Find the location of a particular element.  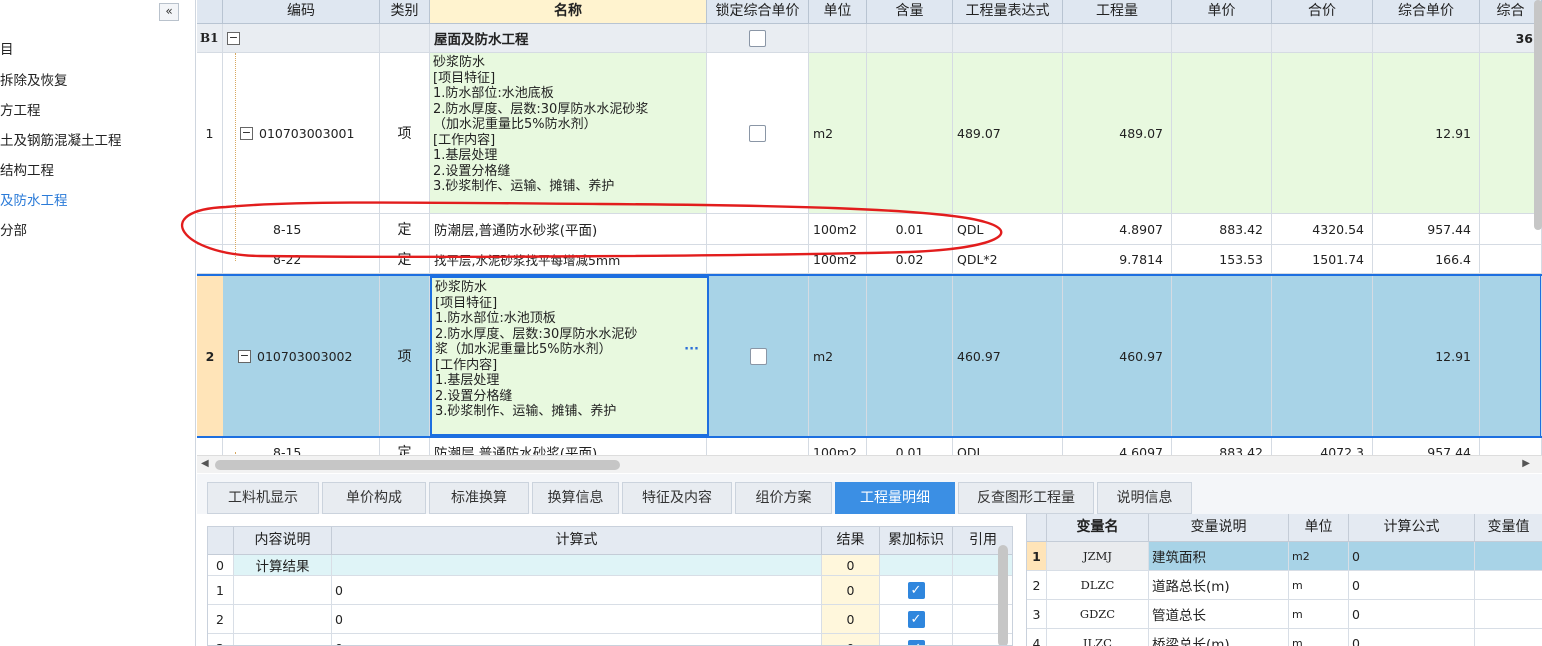

header-comp-price: 综合单价 is located at coordinates (1426, 12).